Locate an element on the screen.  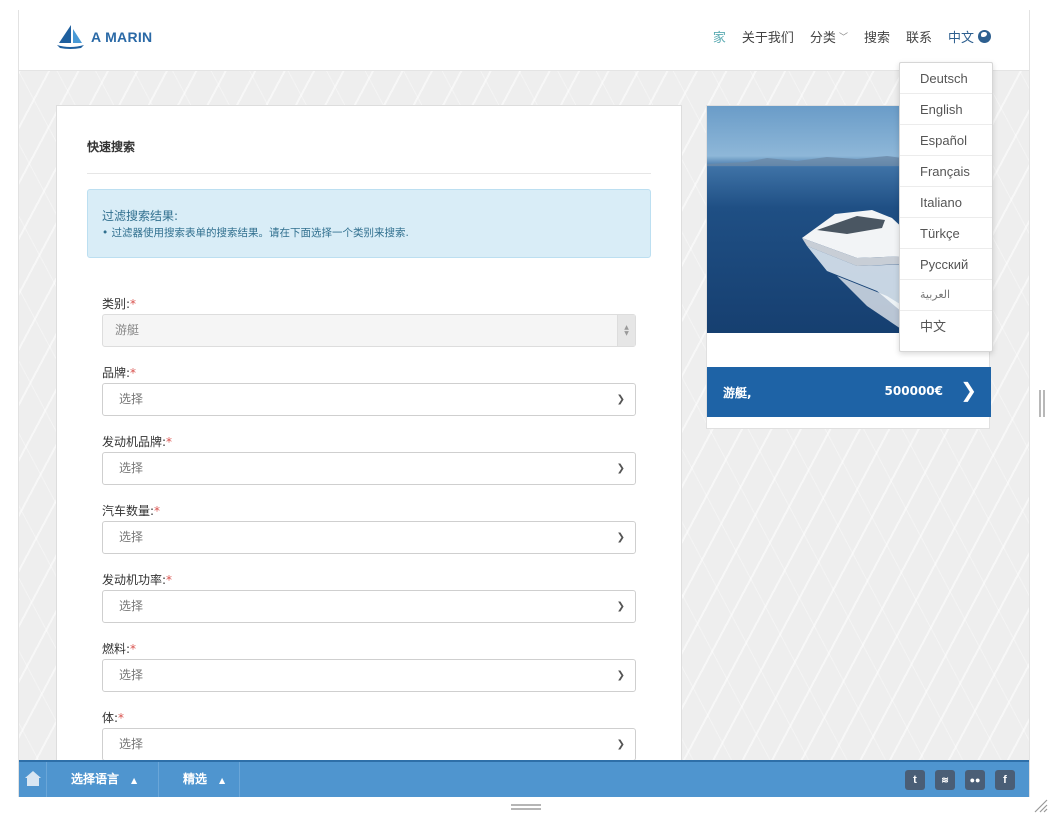
flickr-icon: ●● is located at coordinates (975, 780).